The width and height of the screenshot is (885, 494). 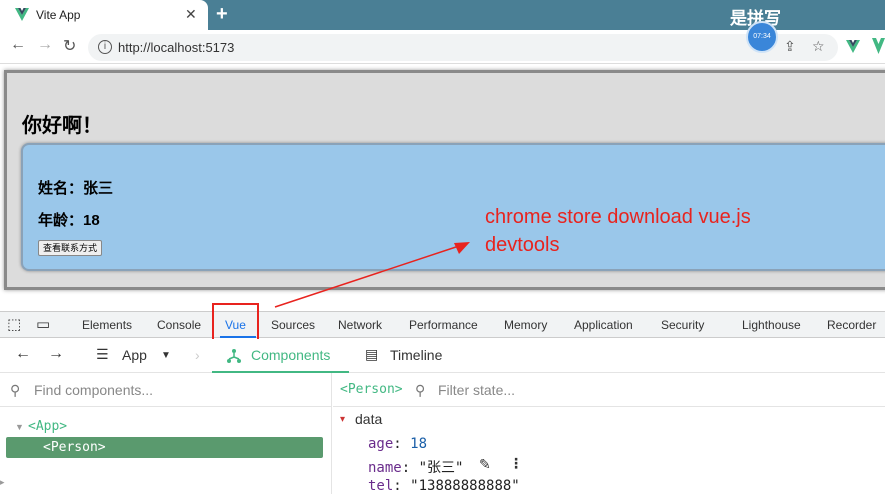 I want to click on caret-down-icon: ▼, so click(x=19, y=427).